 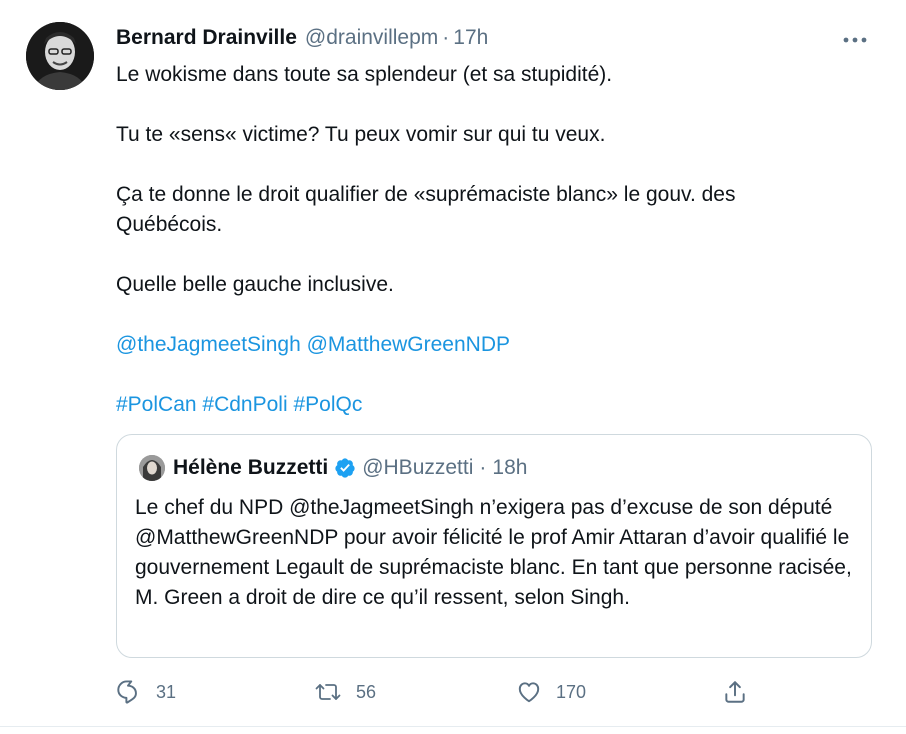 What do you see at coordinates (251, 467) in the screenshot?
I see `quoted-author-name: Hélène Buzzetti` at bounding box center [251, 467].